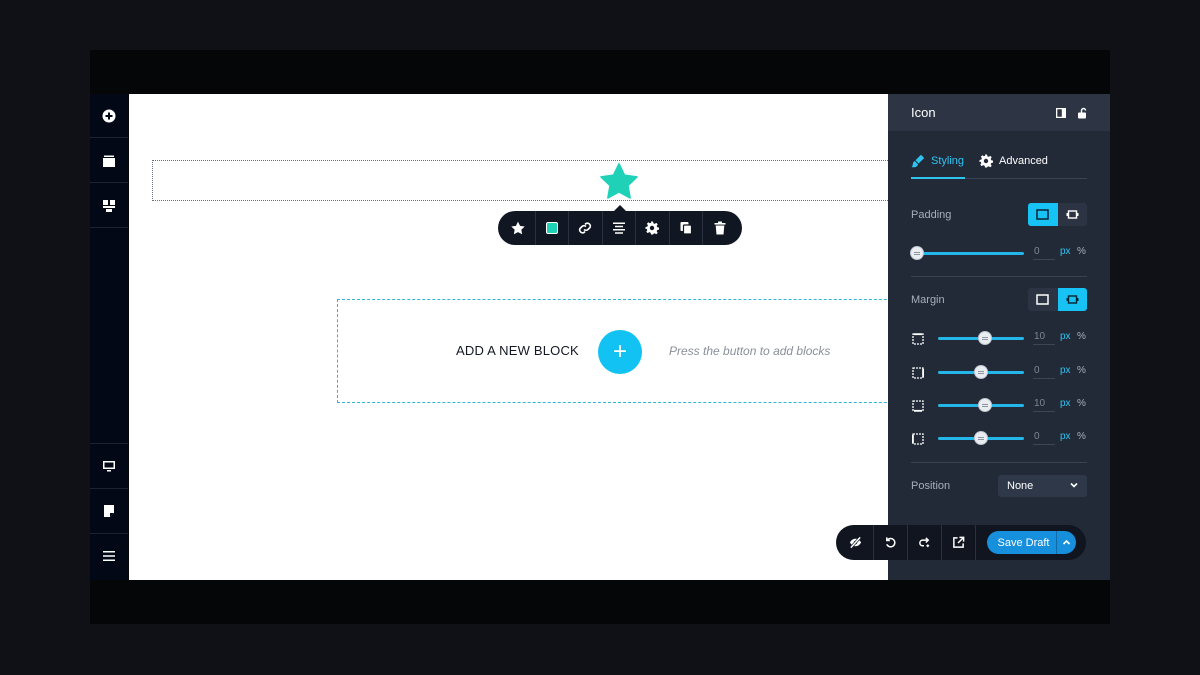 The height and width of the screenshot is (675, 1200). I want to click on menu-icon, so click(109, 555).